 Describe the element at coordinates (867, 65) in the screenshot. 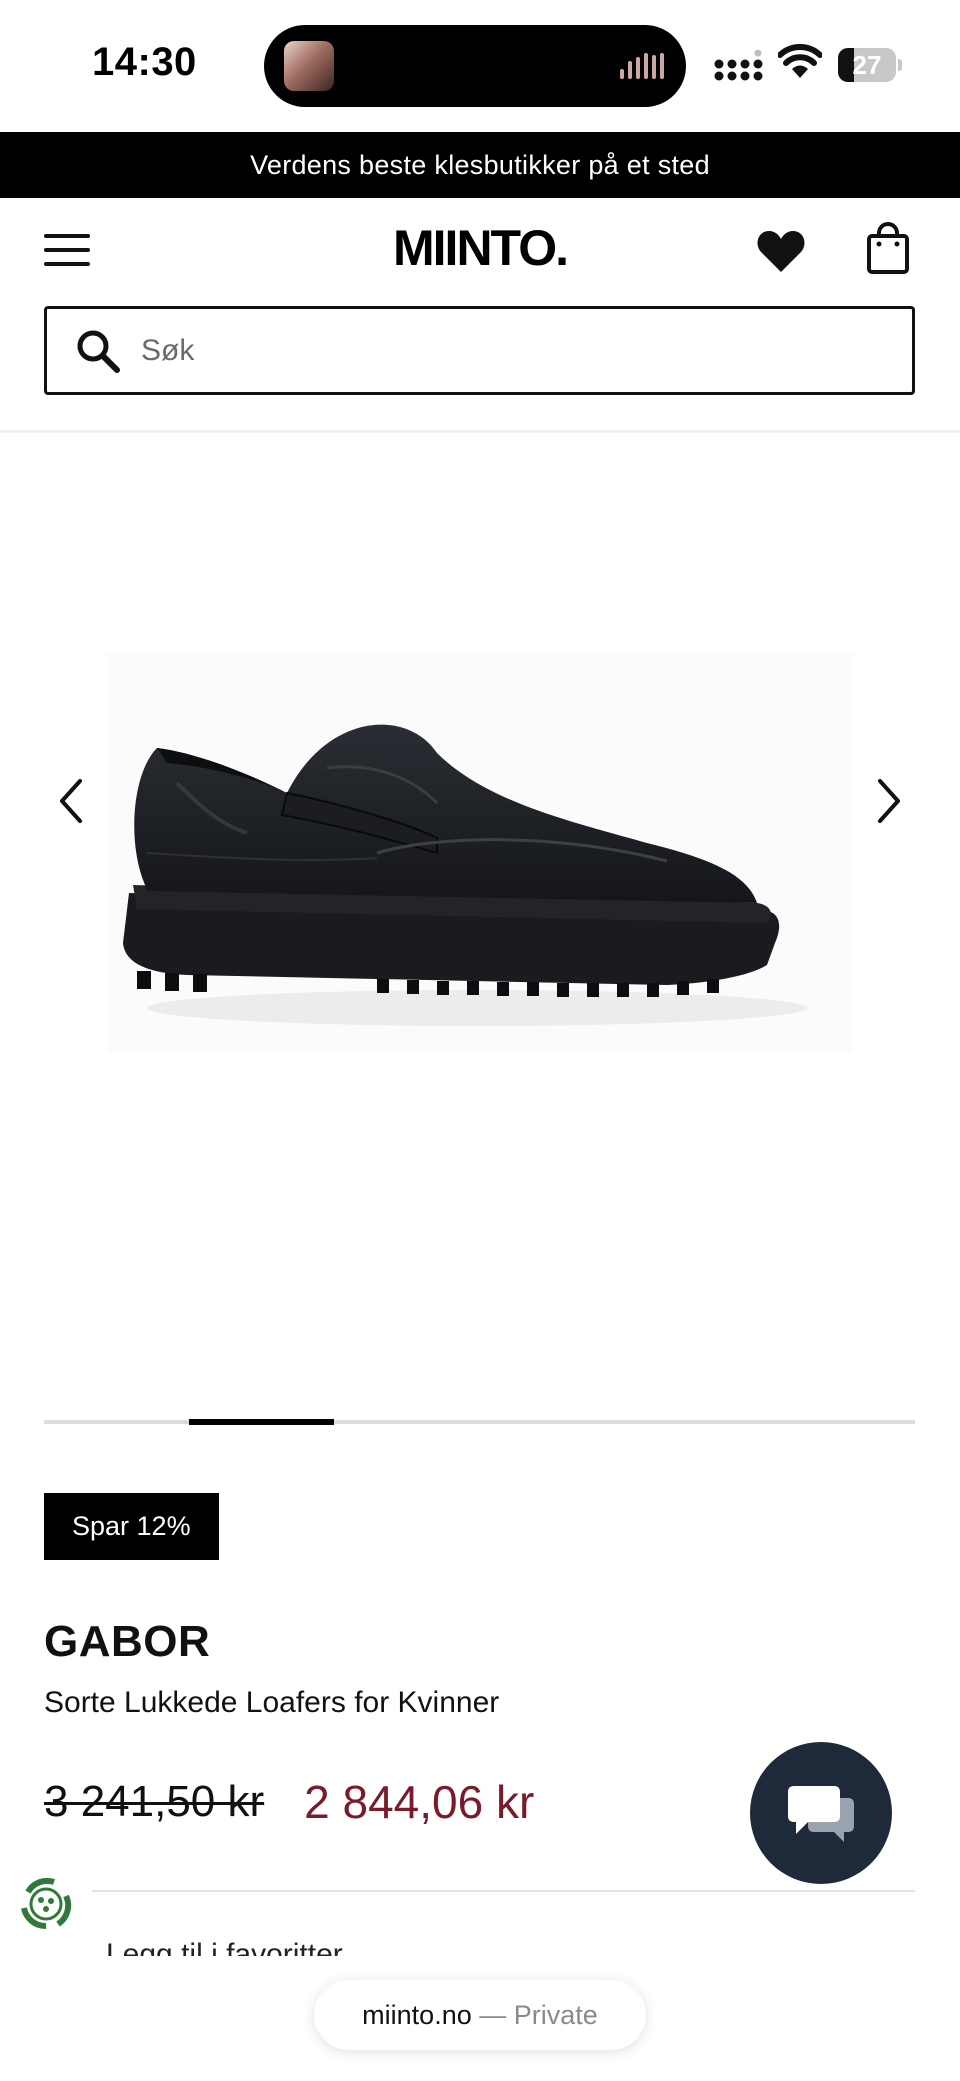

I see `battery-level: 27` at that location.